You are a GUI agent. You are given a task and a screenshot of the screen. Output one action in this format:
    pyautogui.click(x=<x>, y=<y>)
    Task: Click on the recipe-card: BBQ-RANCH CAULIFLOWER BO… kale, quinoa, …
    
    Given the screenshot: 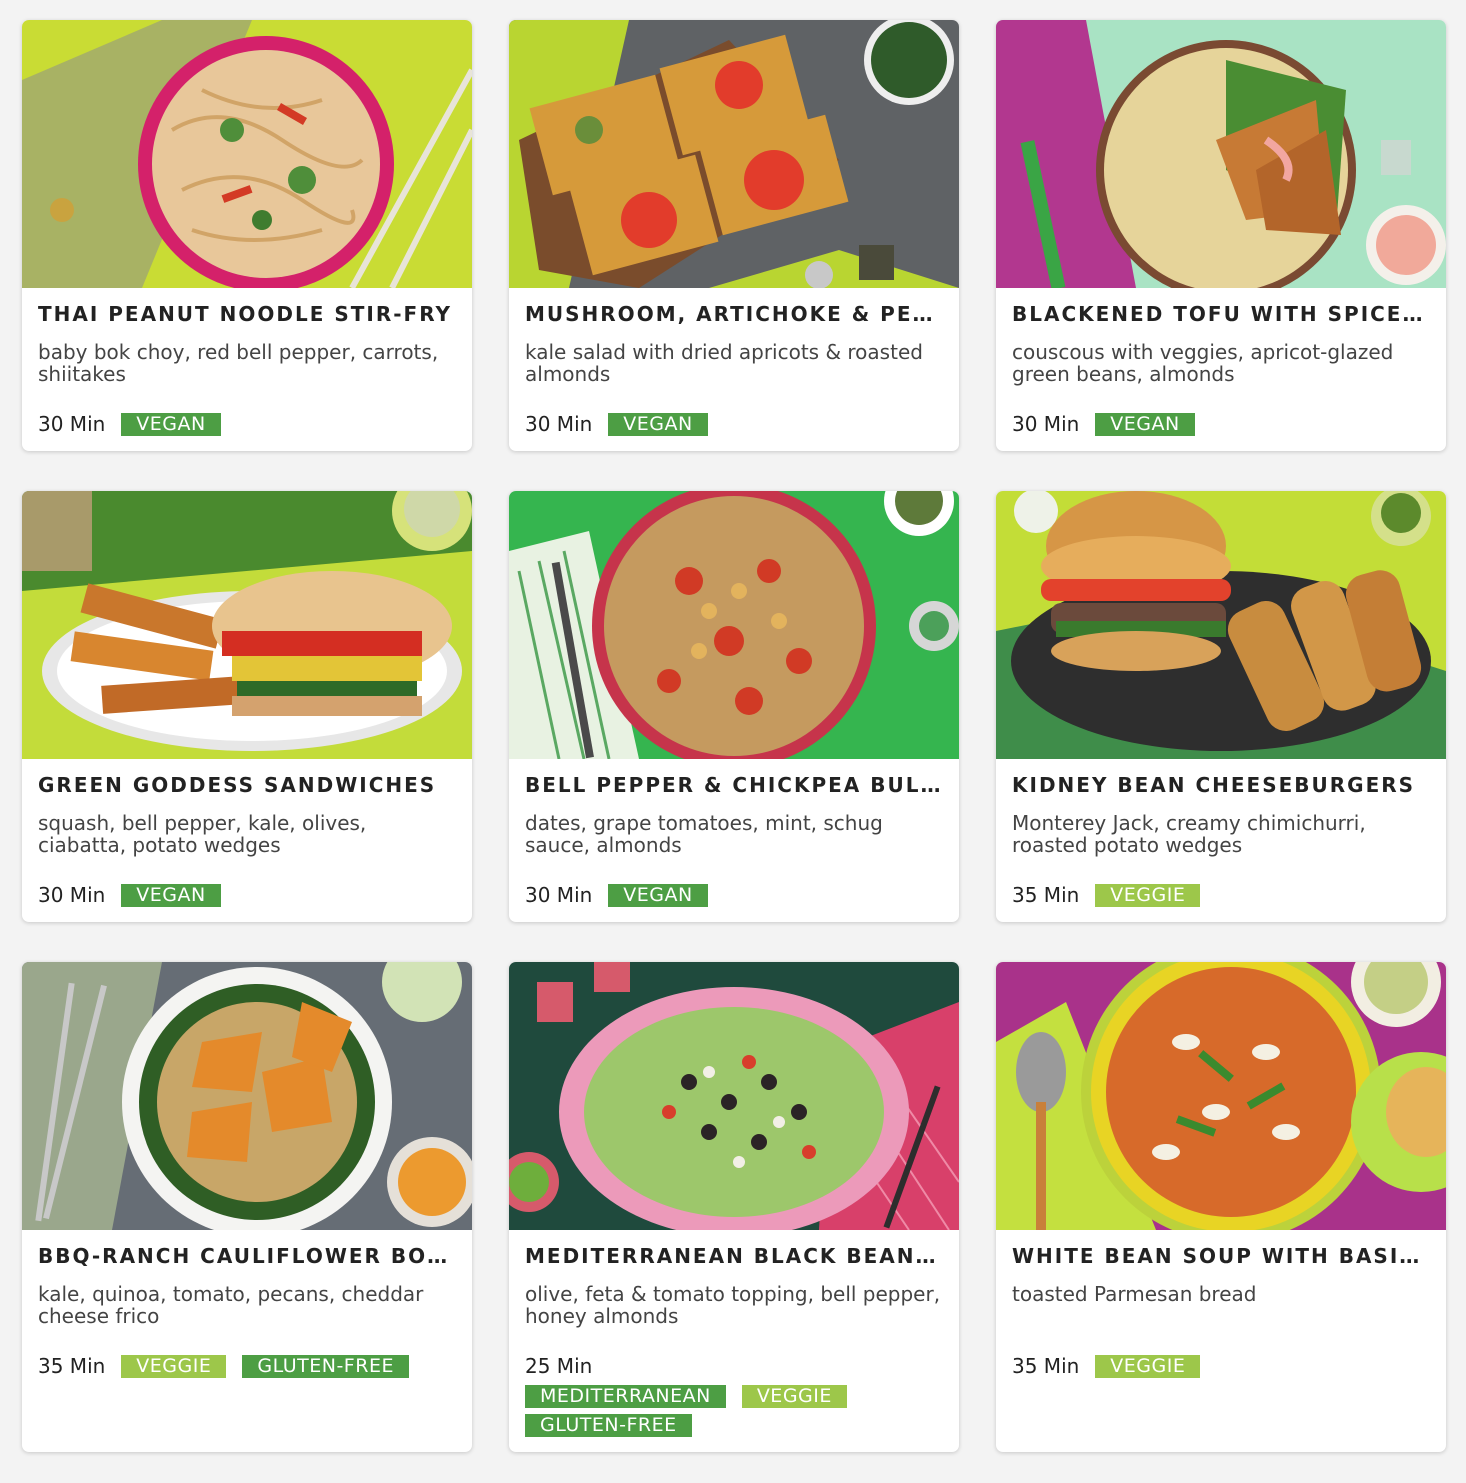 What is the action you would take?
    pyautogui.click(x=247, y=1207)
    